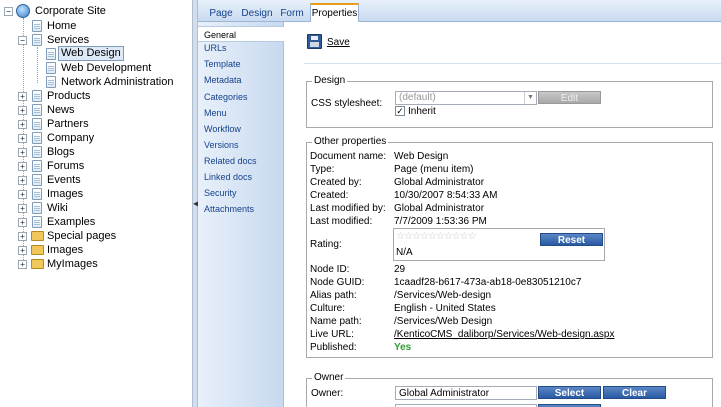  I want to click on culture-value: English - United States, so click(445, 308).